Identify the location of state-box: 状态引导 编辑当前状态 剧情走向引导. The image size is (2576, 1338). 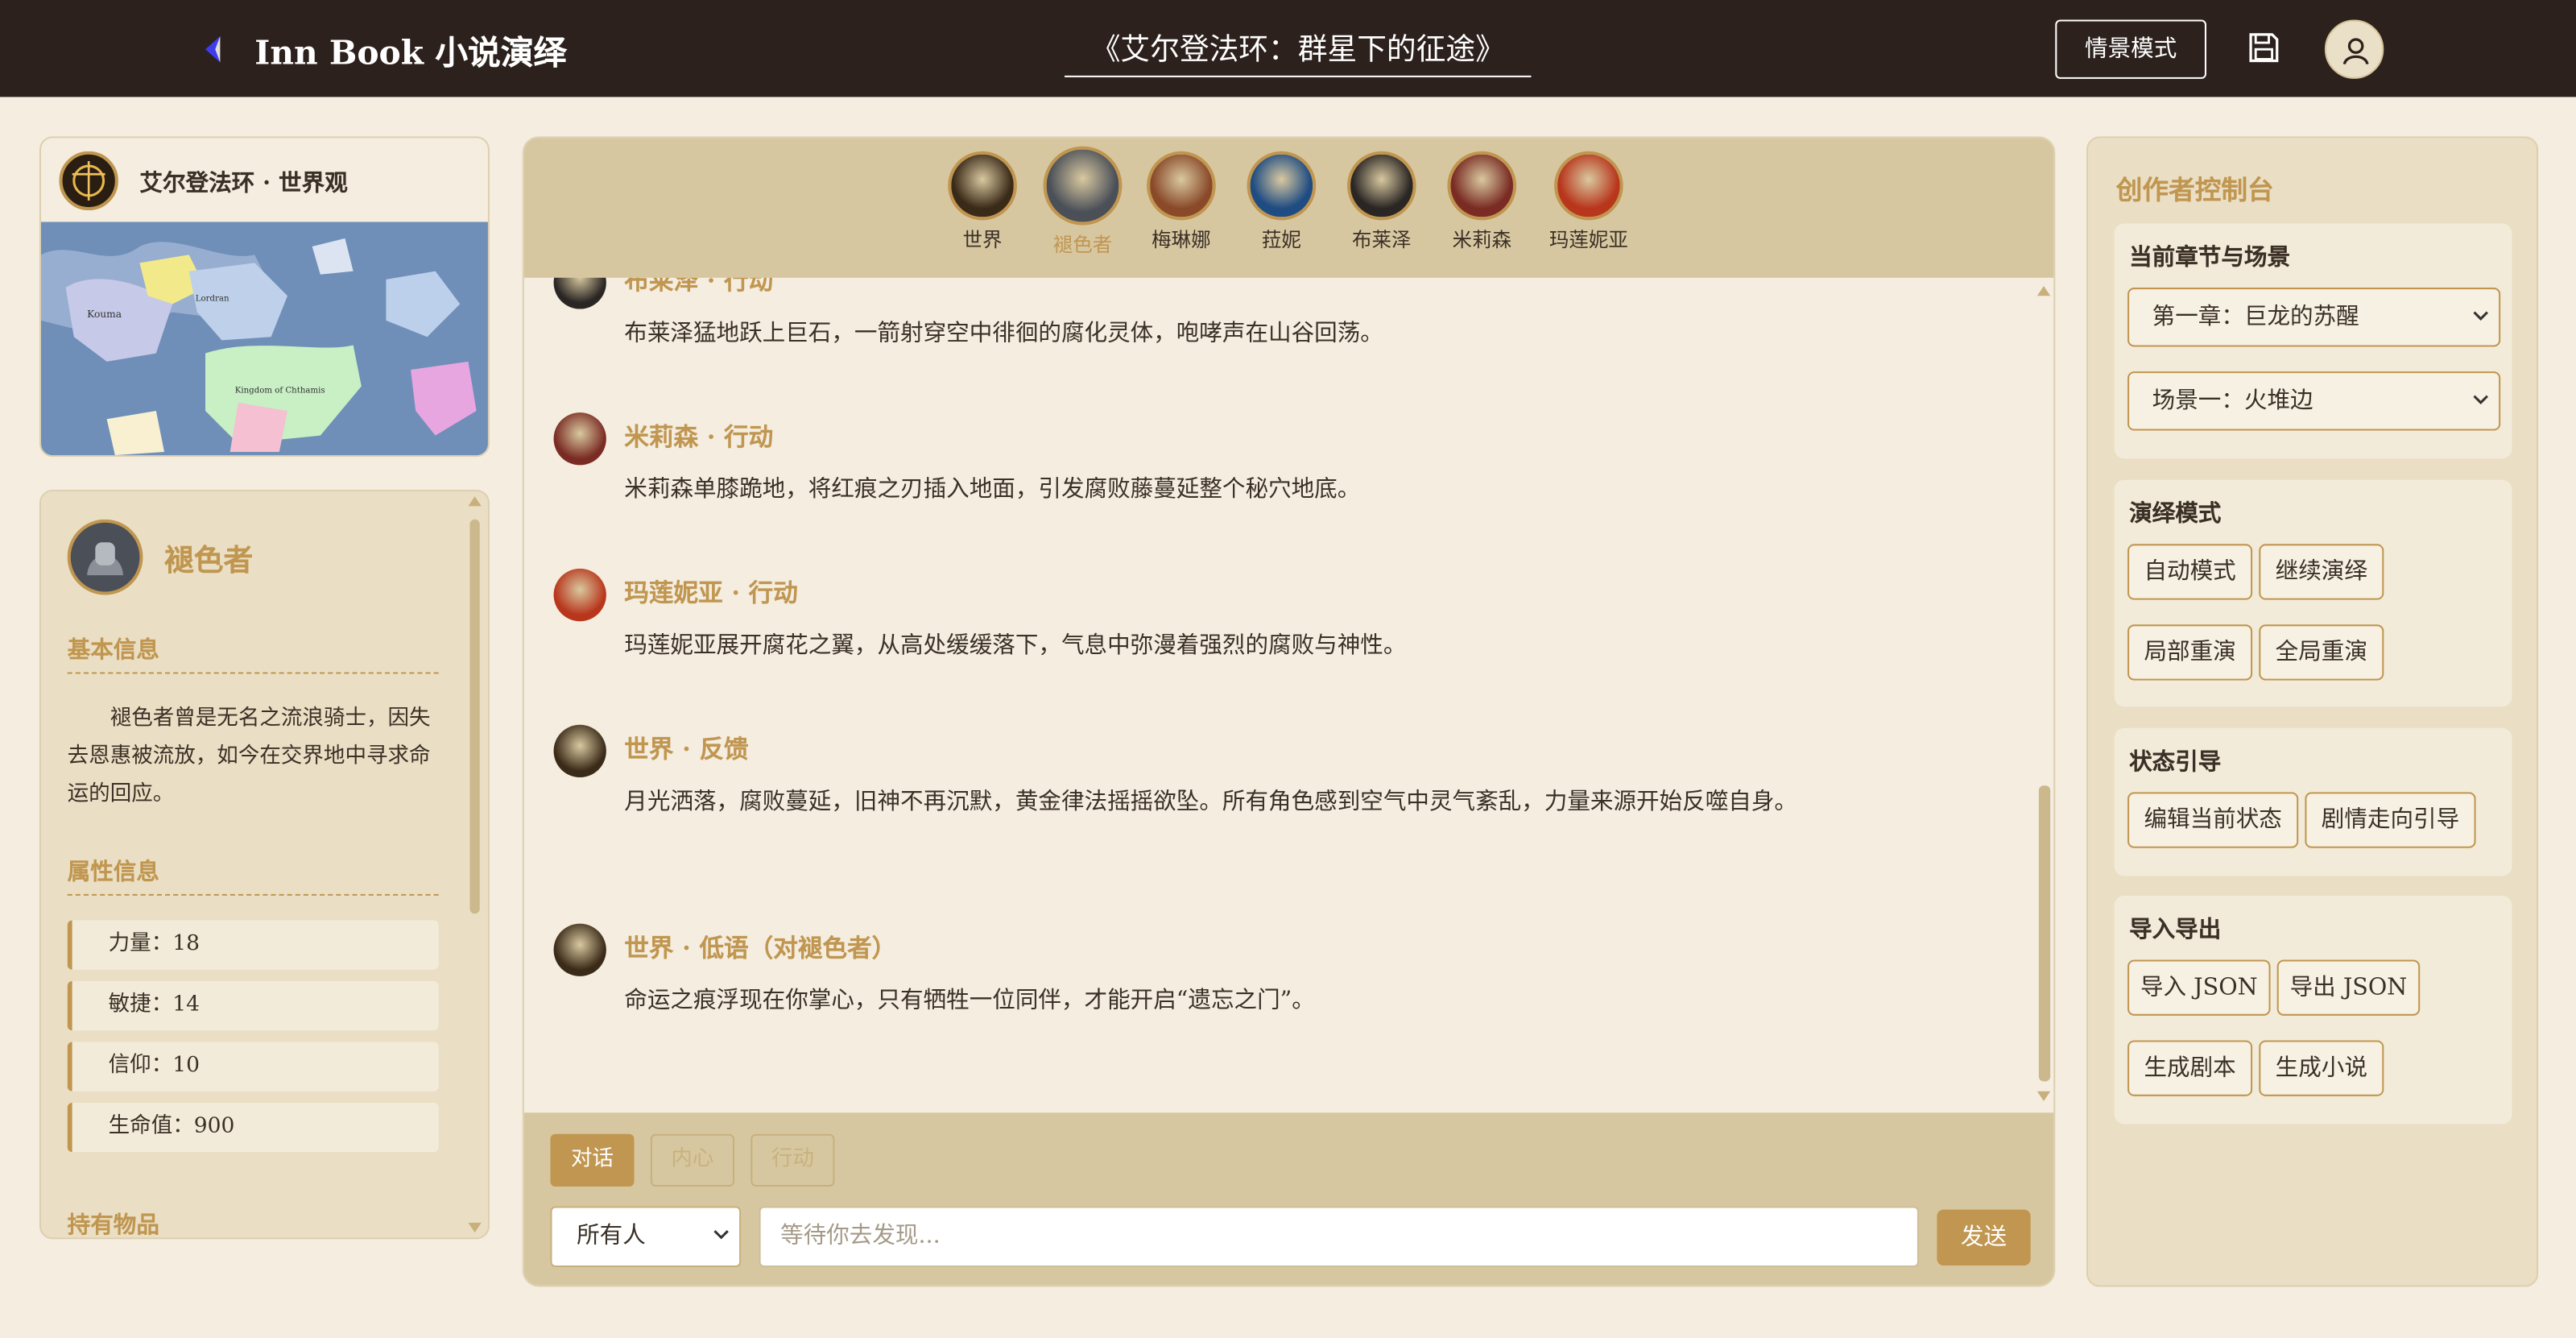
(2313, 801).